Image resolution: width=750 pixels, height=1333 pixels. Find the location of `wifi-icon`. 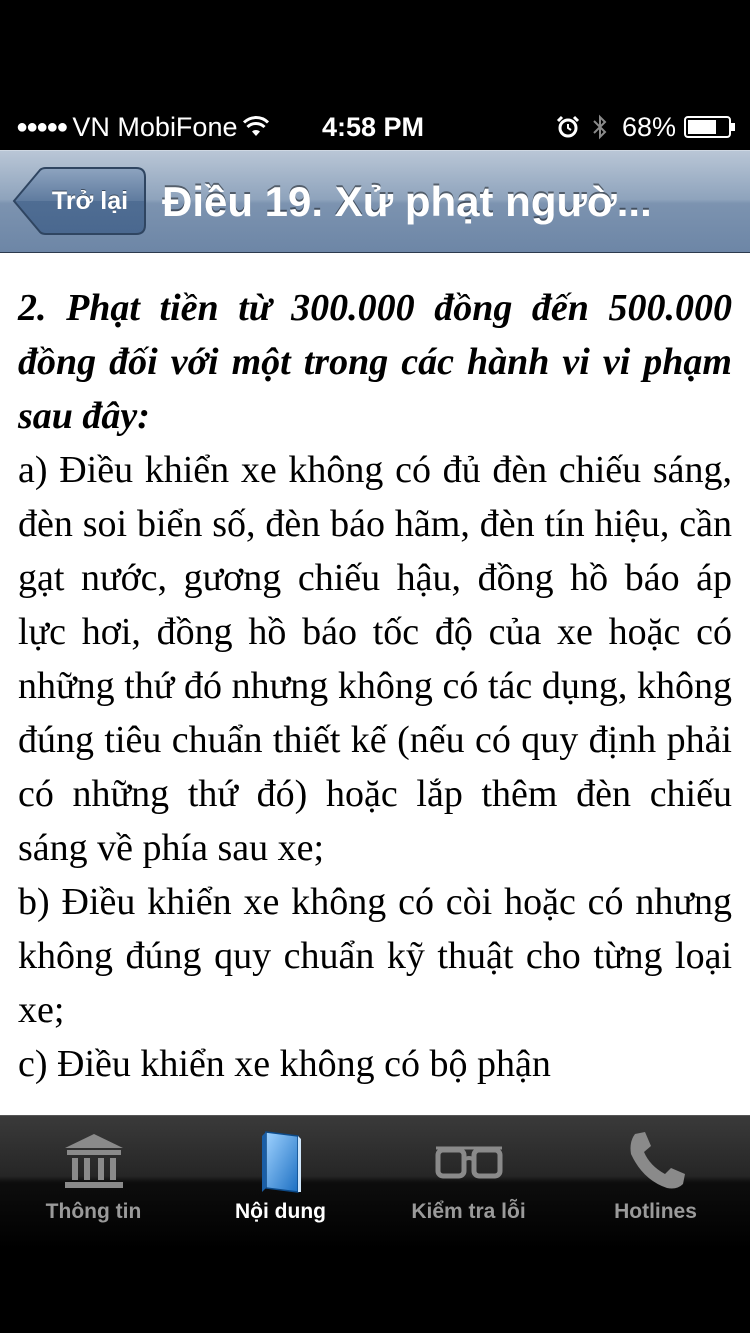

wifi-icon is located at coordinates (256, 126).